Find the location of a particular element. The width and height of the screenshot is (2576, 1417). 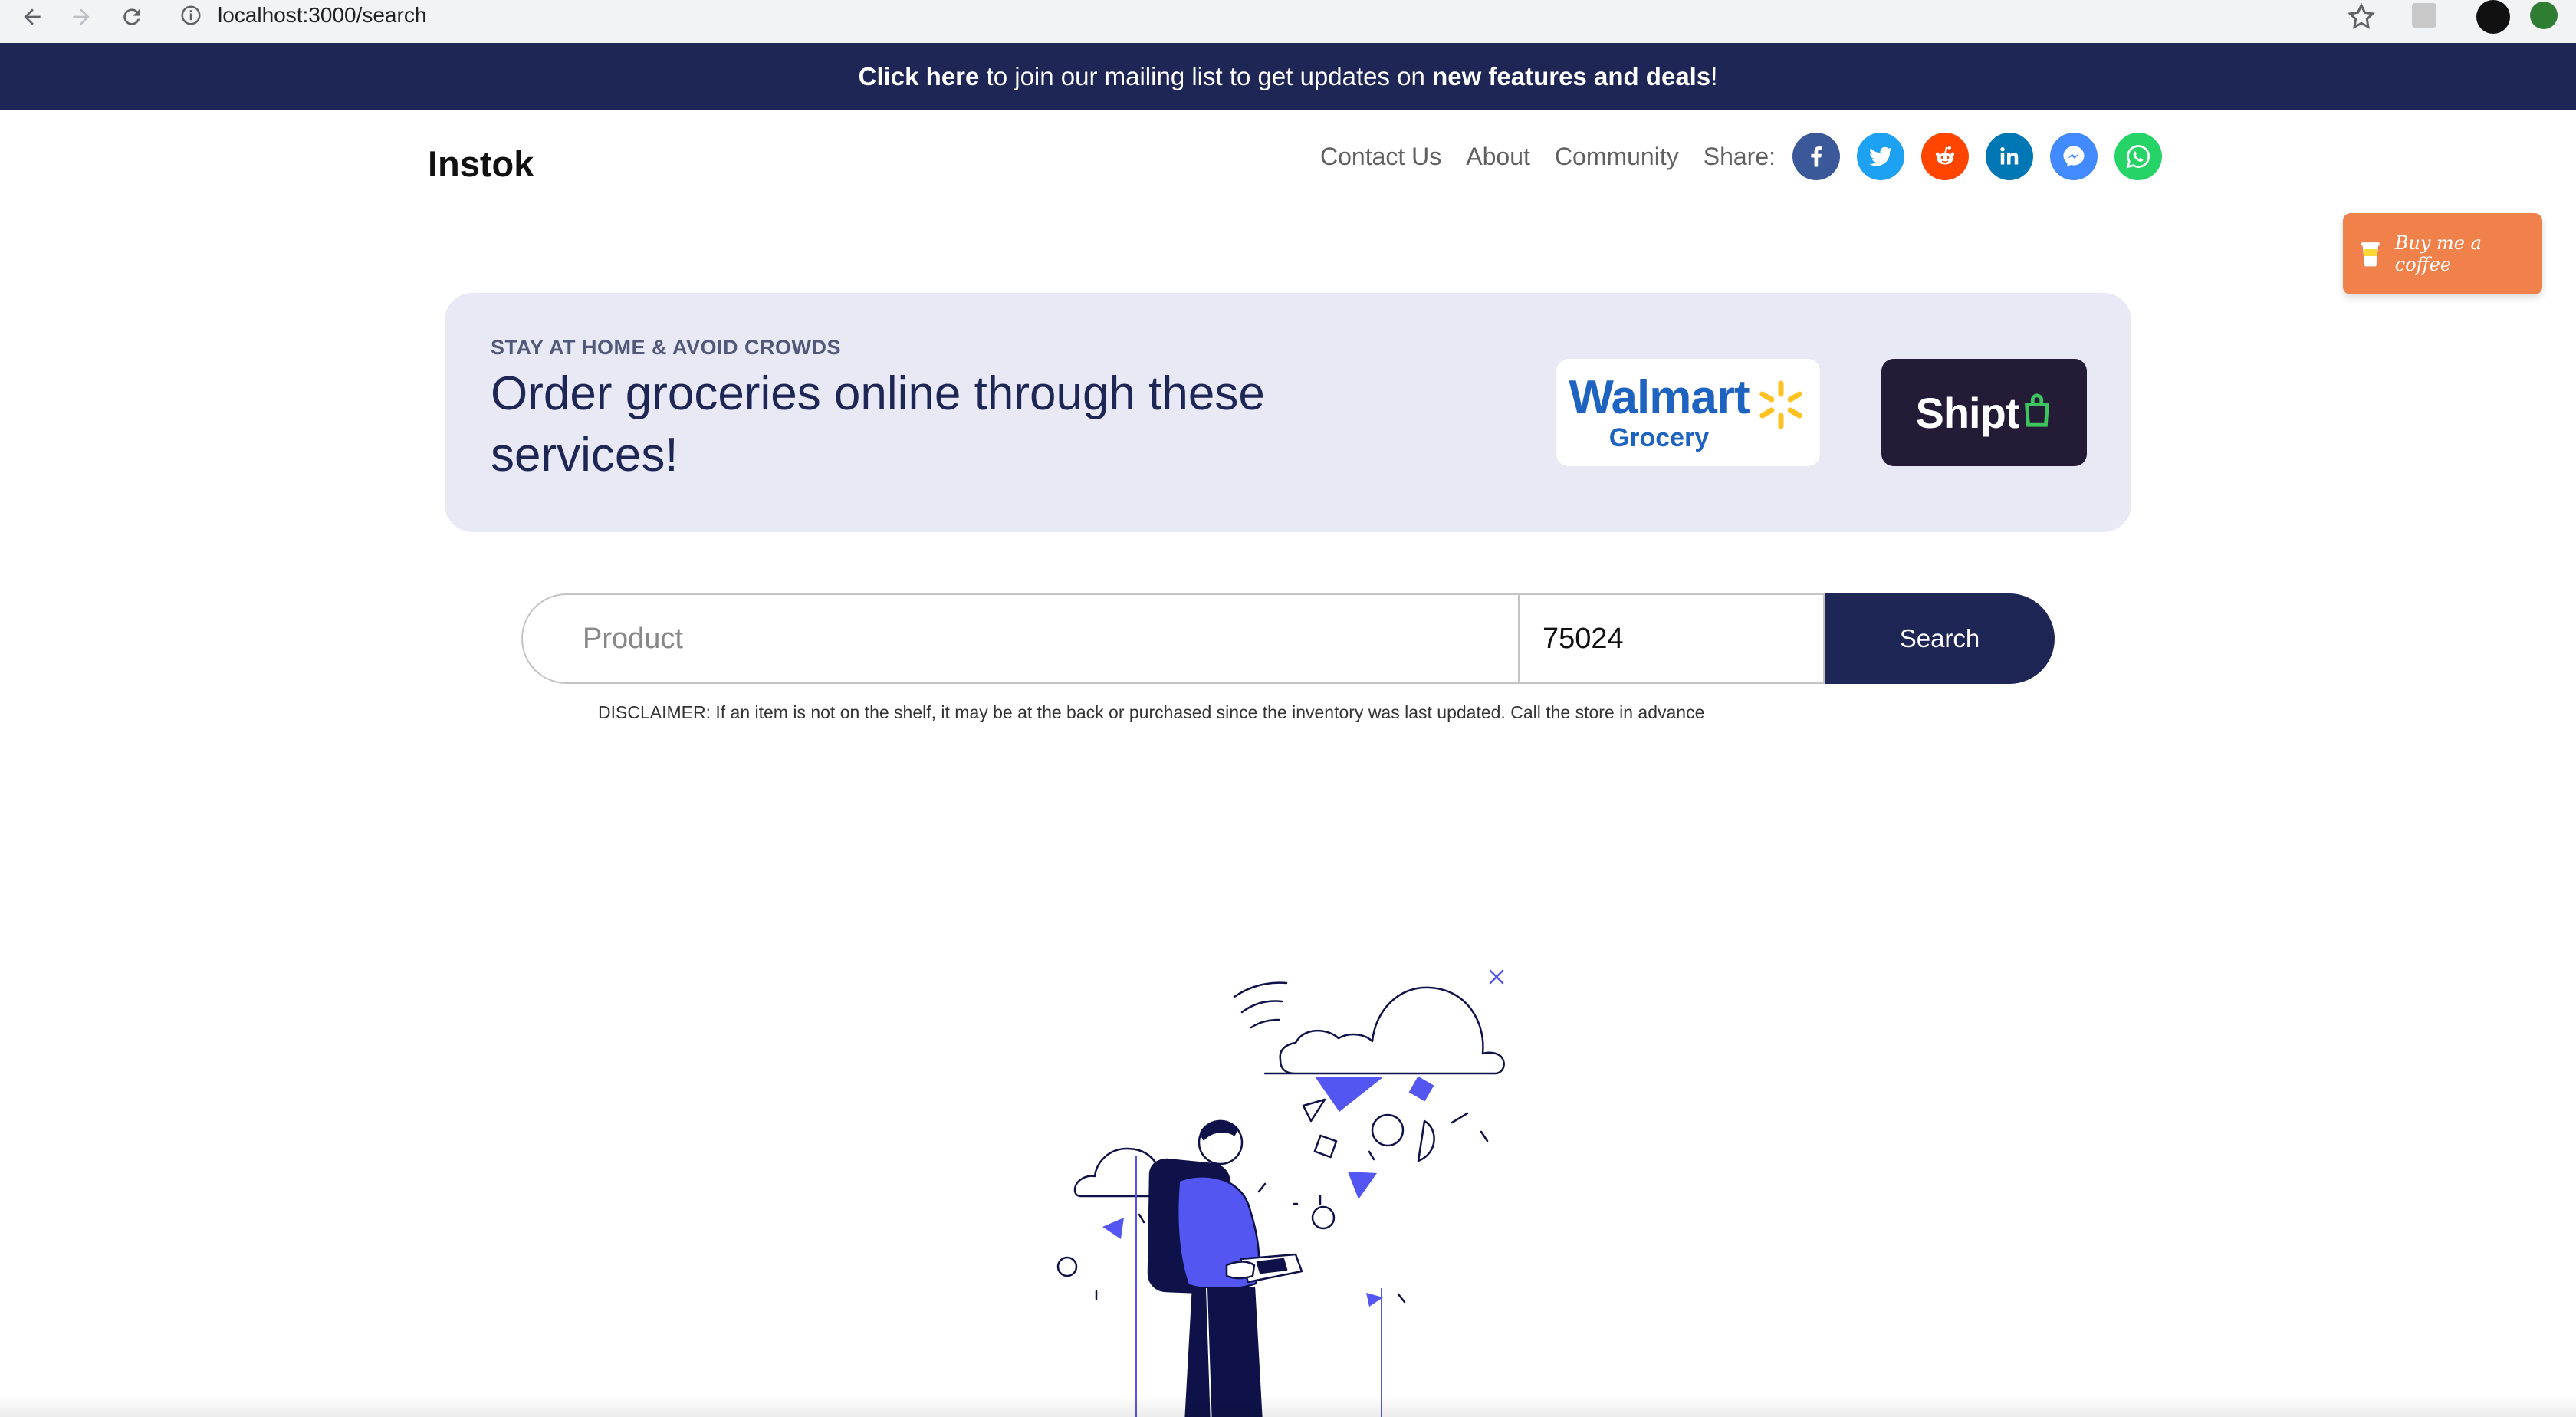

whatsapp-icon is located at coordinates (2138, 156).